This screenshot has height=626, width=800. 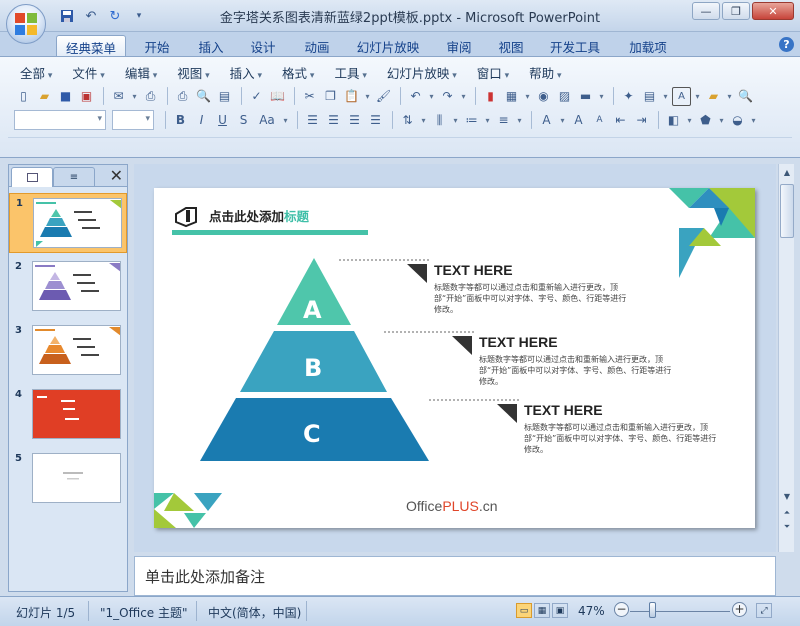 I want to click on folder-icon: ▰, so click(x=713, y=96).